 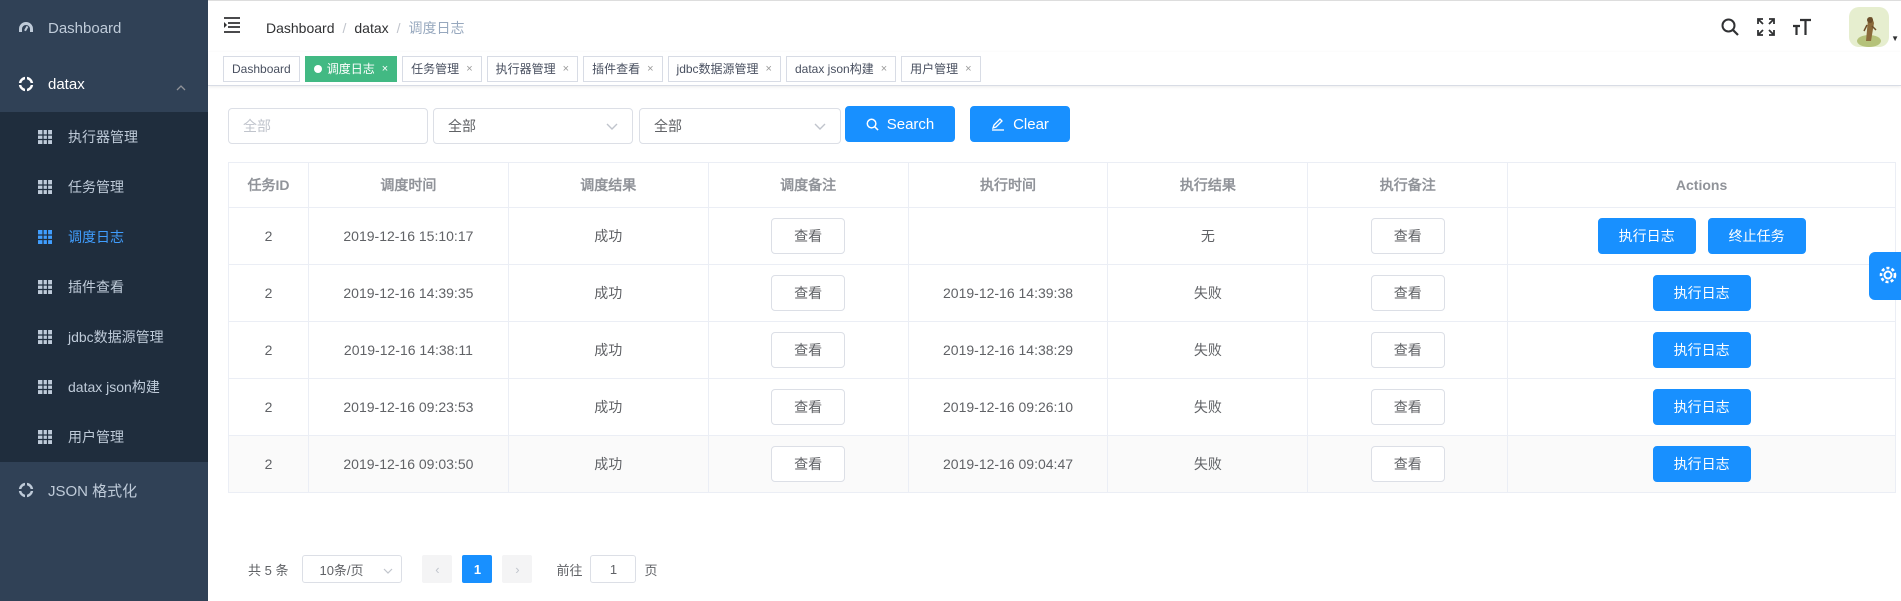 What do you see at coordinates (104, 137) in the screenshot?
I see `sidebar-item-executor: 执行器管理` at bounding box center [104, 137].